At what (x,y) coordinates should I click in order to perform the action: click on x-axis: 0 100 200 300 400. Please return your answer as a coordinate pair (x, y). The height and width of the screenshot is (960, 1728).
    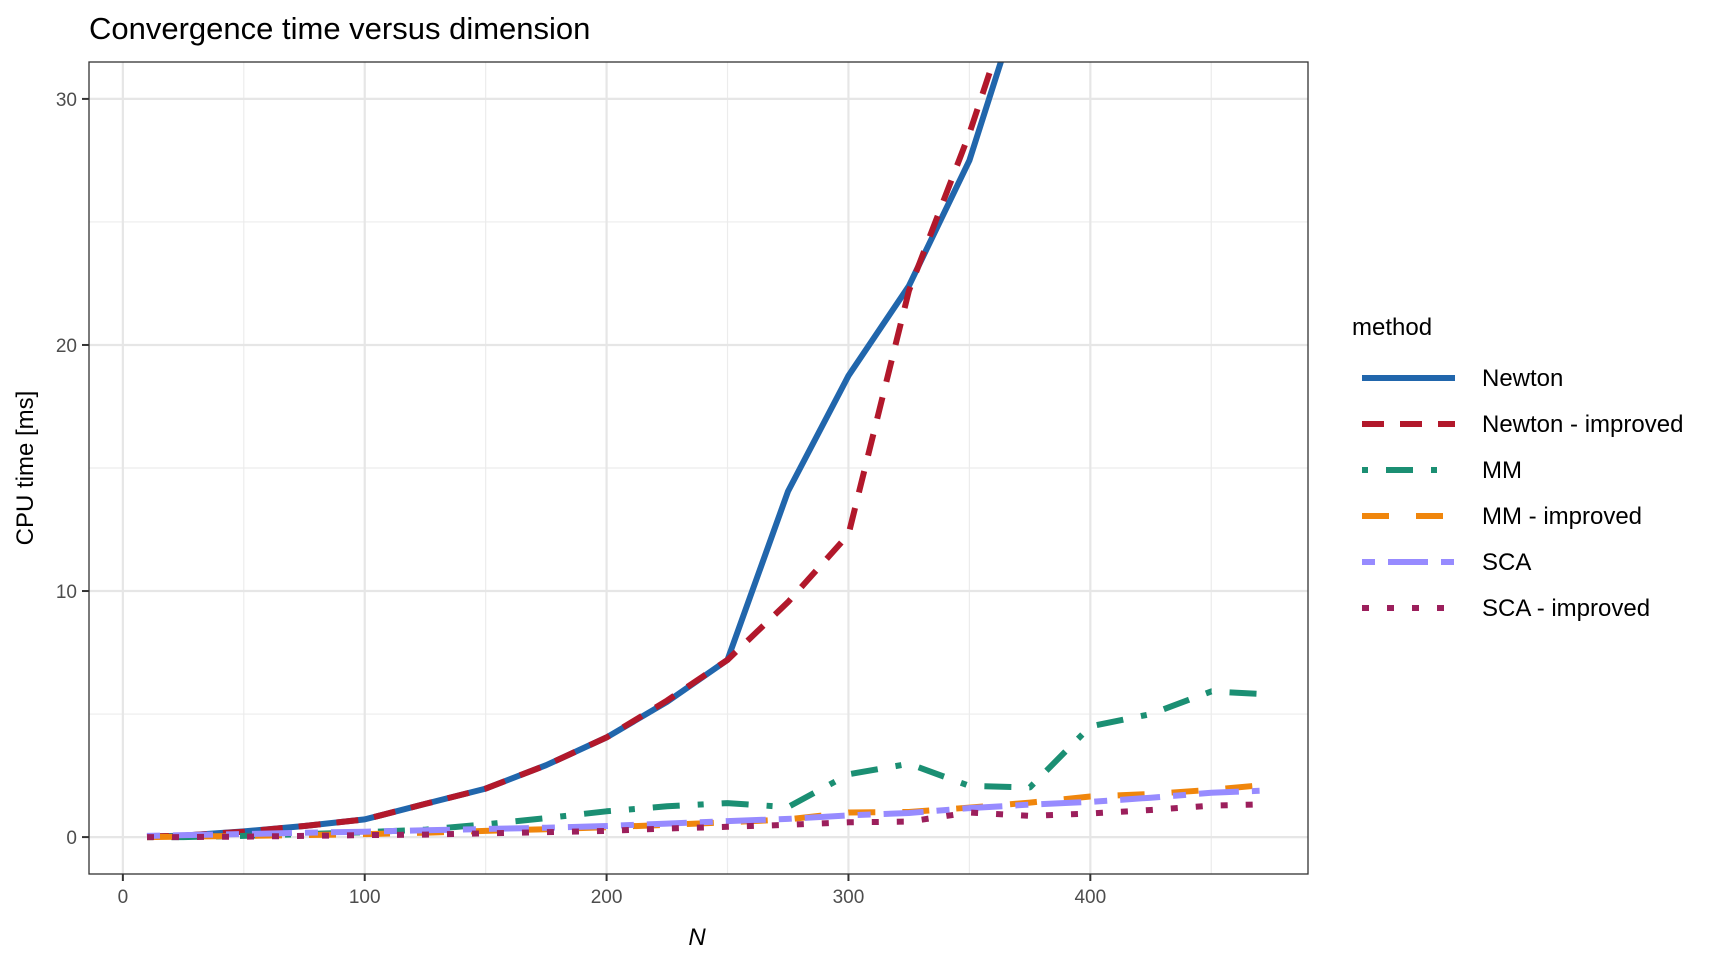
    Looking at the image, I should click on (612, 891).